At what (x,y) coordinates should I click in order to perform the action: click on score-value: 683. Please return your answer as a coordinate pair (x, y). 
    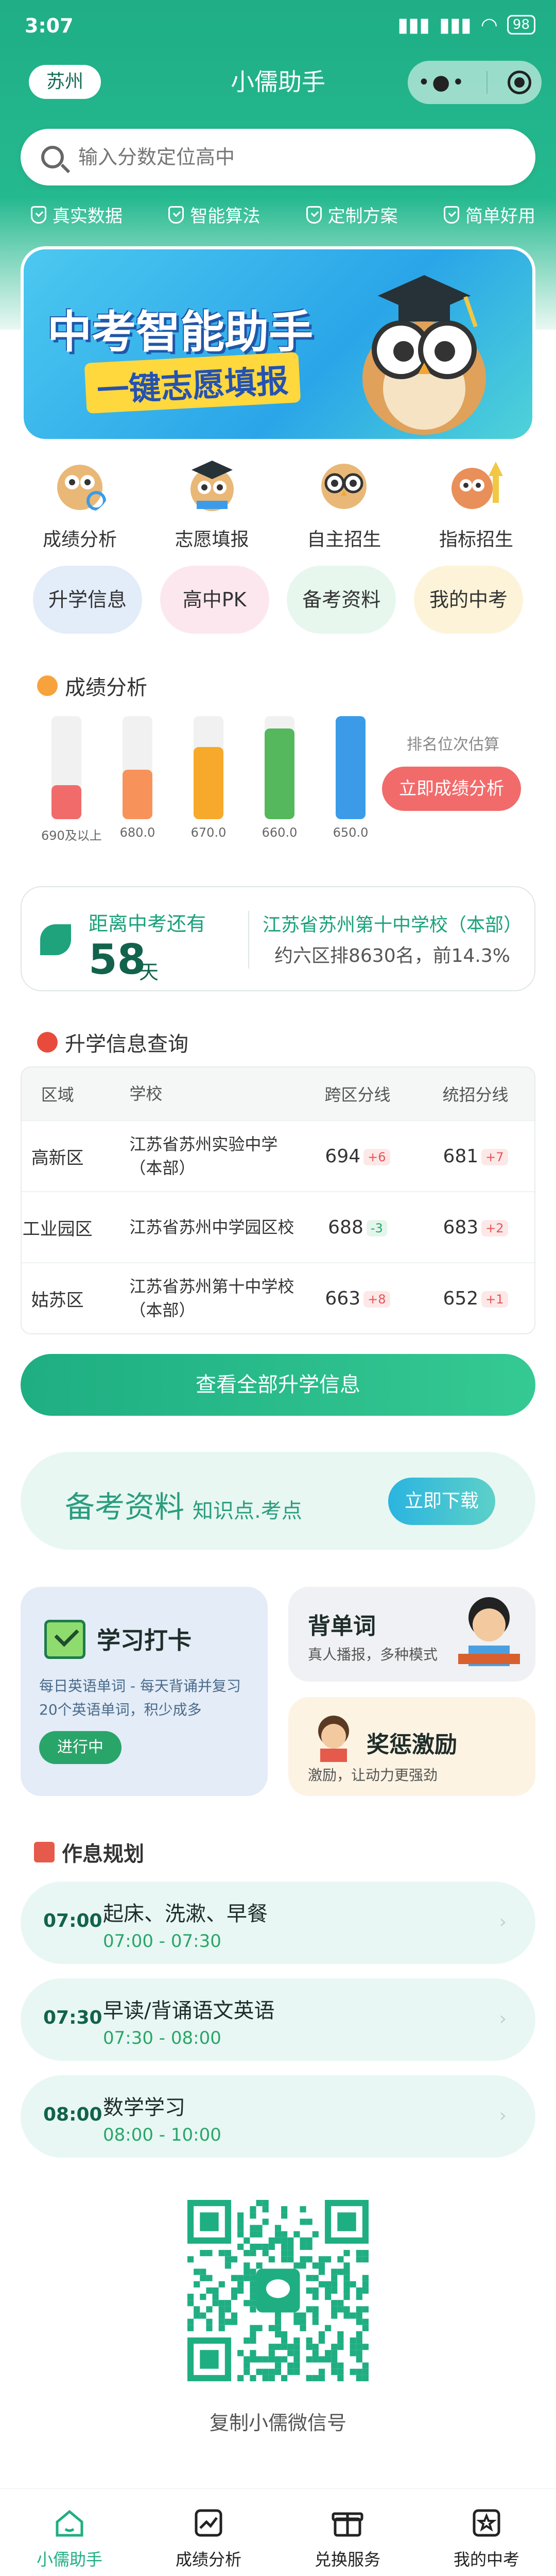
    Looking at the image, I should click on (461, 1227).